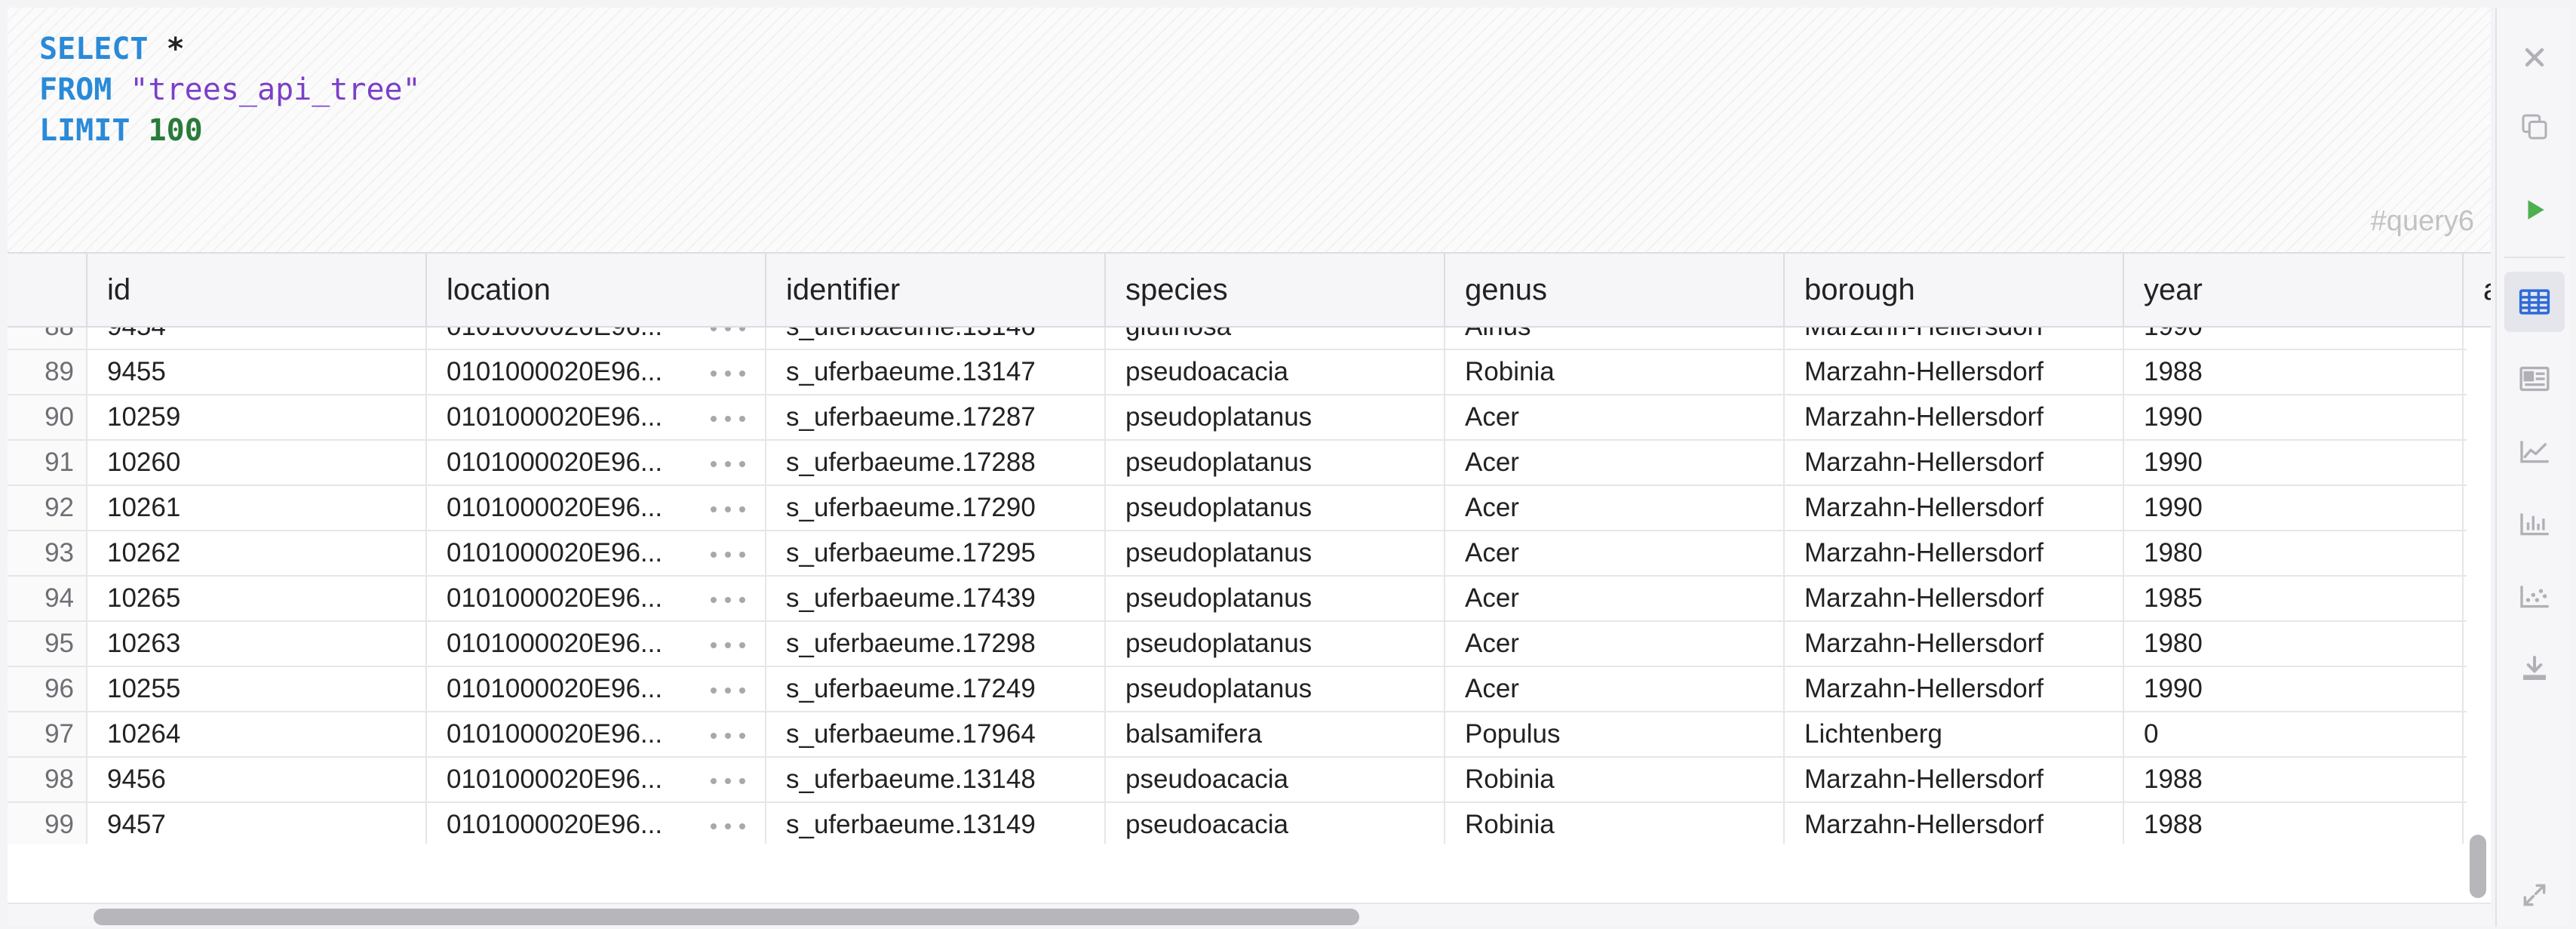 The height and width of the screenshot is (929, 2576). I want to click on row-number: 91, so click(48, 462).